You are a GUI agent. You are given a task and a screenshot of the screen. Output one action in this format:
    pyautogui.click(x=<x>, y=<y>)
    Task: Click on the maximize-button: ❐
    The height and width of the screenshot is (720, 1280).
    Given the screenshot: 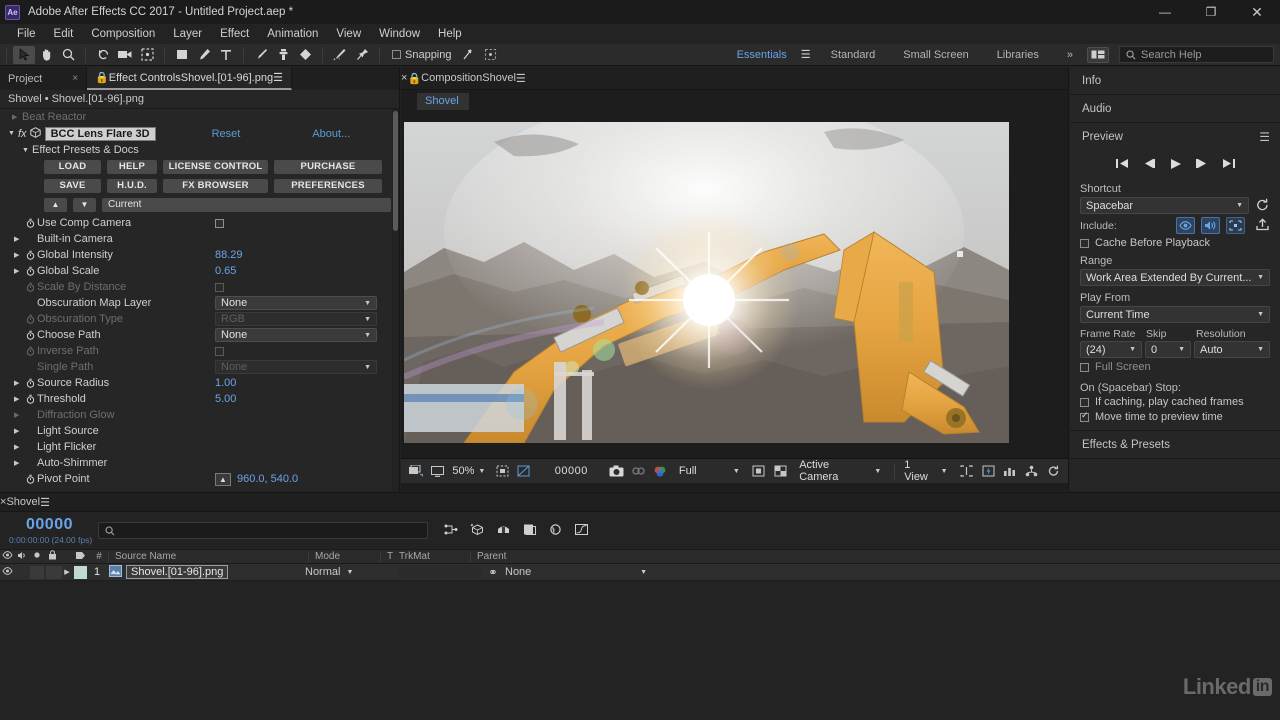 What is the action you would take?
    pyautogui.click(x=1211, y=12)
    